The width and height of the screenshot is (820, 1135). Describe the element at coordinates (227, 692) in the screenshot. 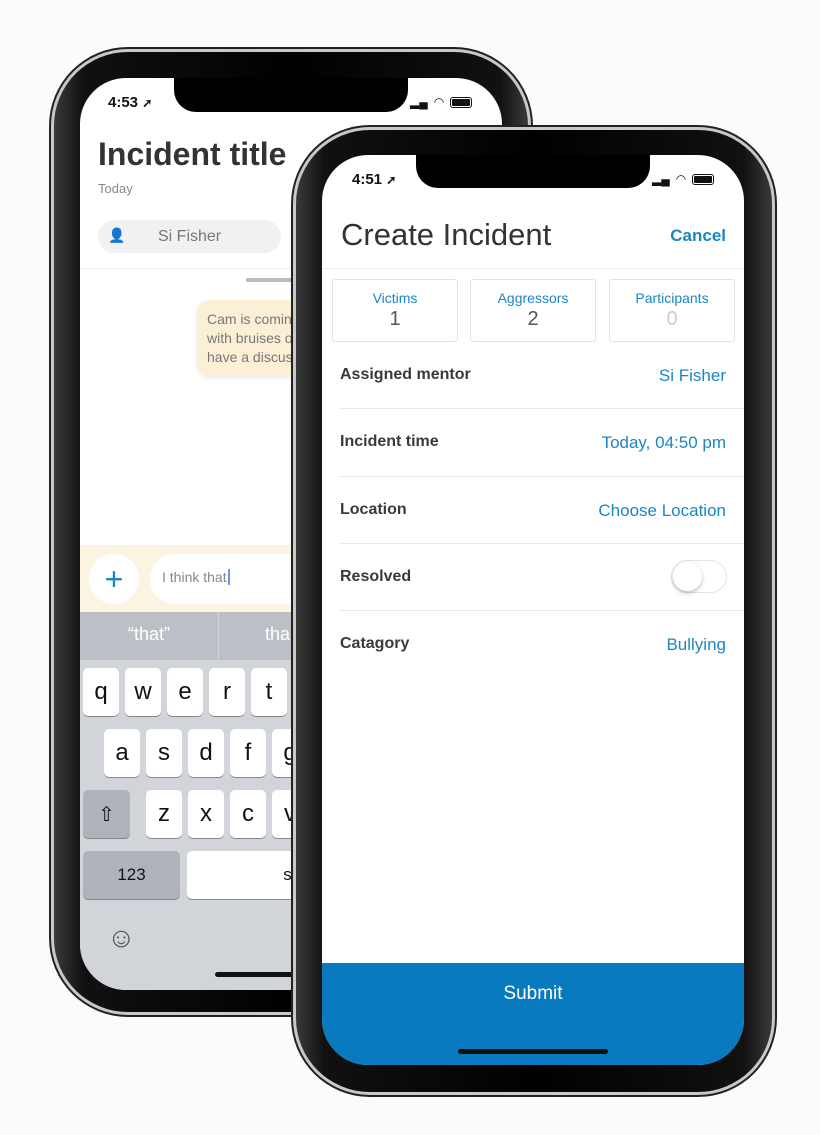

I see `key-r: r` at that location.